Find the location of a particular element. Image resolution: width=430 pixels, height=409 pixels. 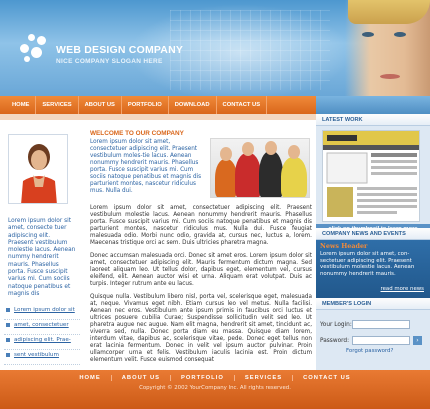

footer-nav-home: HOME is located at coordinates (90, 377).